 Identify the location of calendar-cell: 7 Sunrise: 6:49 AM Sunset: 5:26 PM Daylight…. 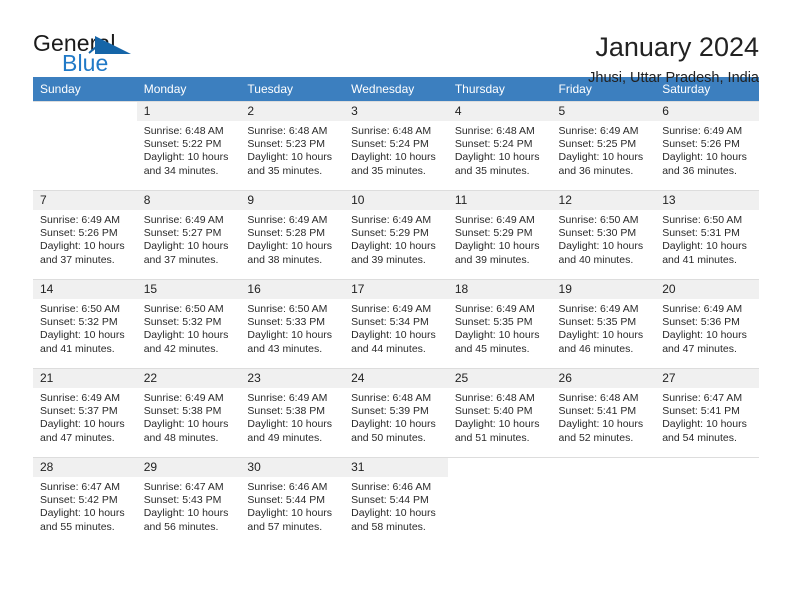
(85, 234).